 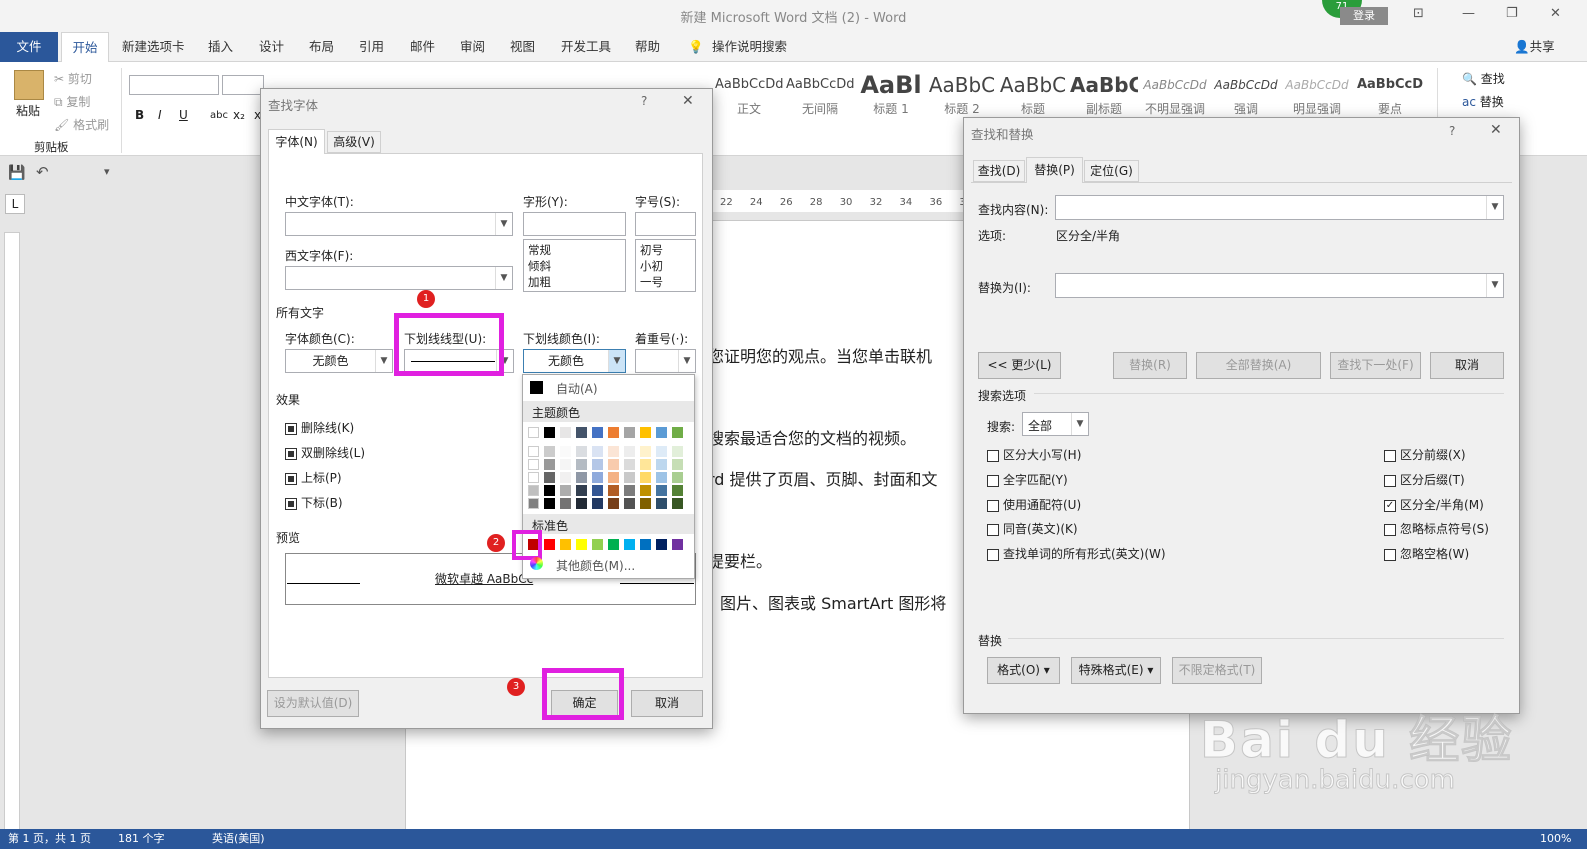 What do you see at coordinates (1246, 96) in the screenshot?
I see `style-emphasis: AaBbCcDd 强调` at bounding box center [1246, 96].